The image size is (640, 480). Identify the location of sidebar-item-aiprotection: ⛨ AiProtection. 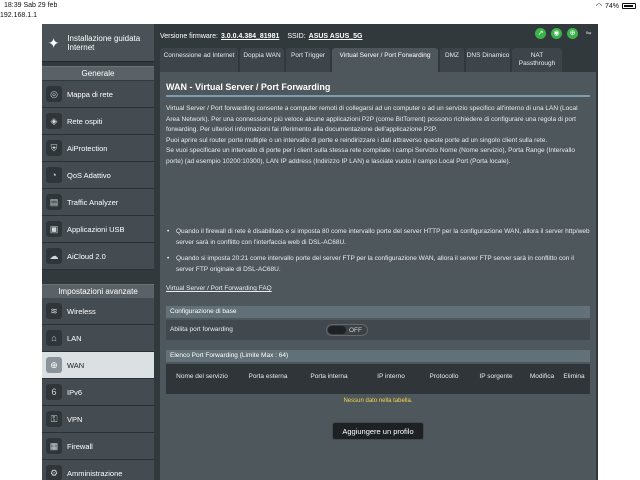
(98, 148).